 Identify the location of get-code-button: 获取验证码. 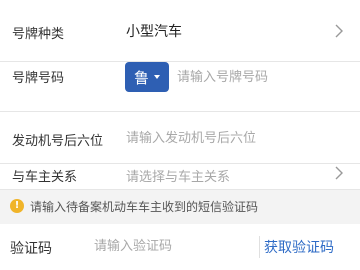
(299, 247).